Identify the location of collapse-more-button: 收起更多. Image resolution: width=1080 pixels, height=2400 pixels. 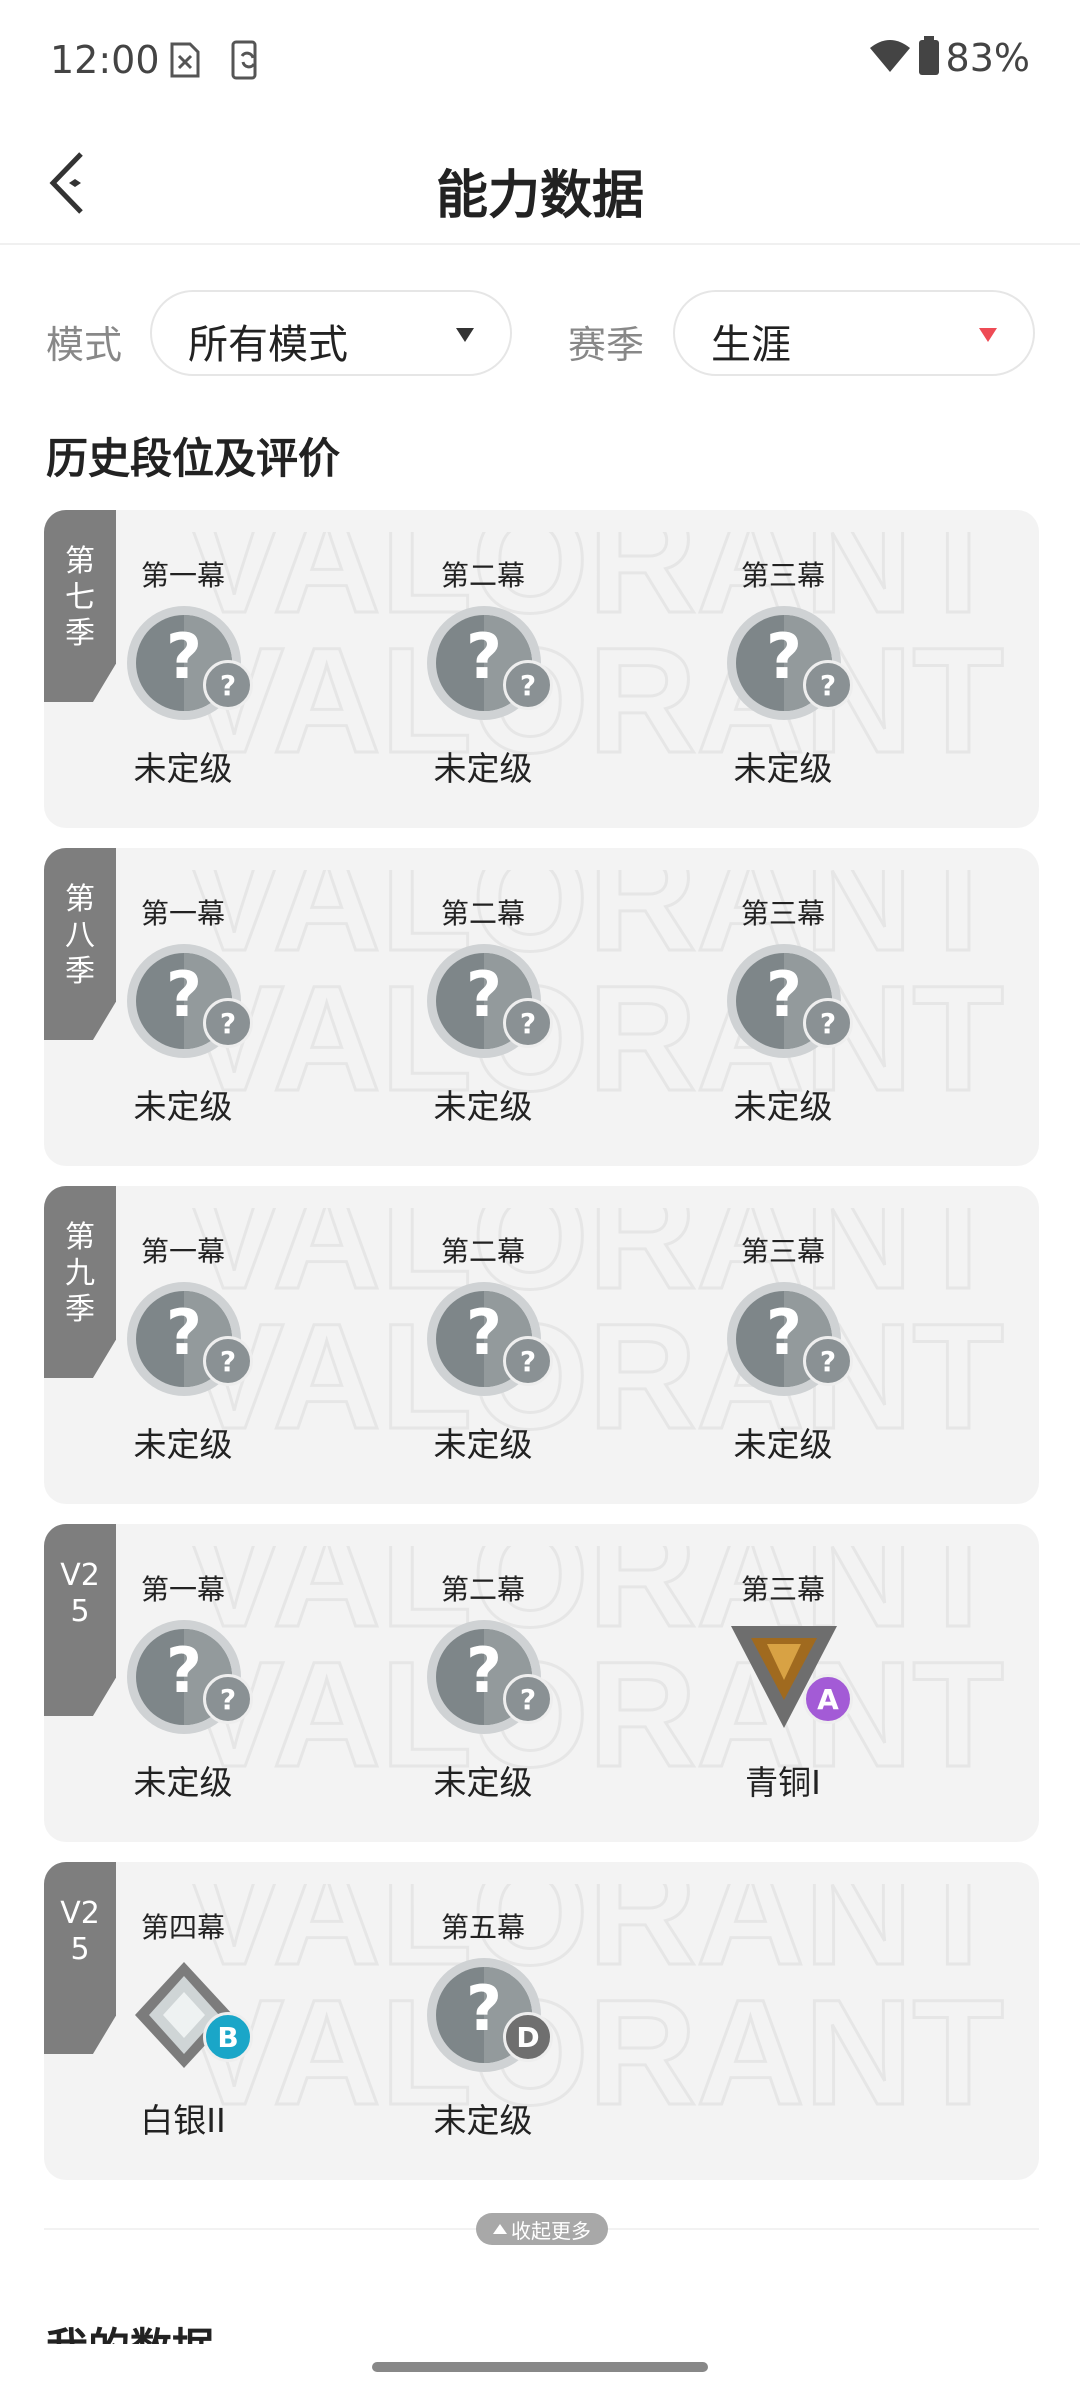
(542, 2229).